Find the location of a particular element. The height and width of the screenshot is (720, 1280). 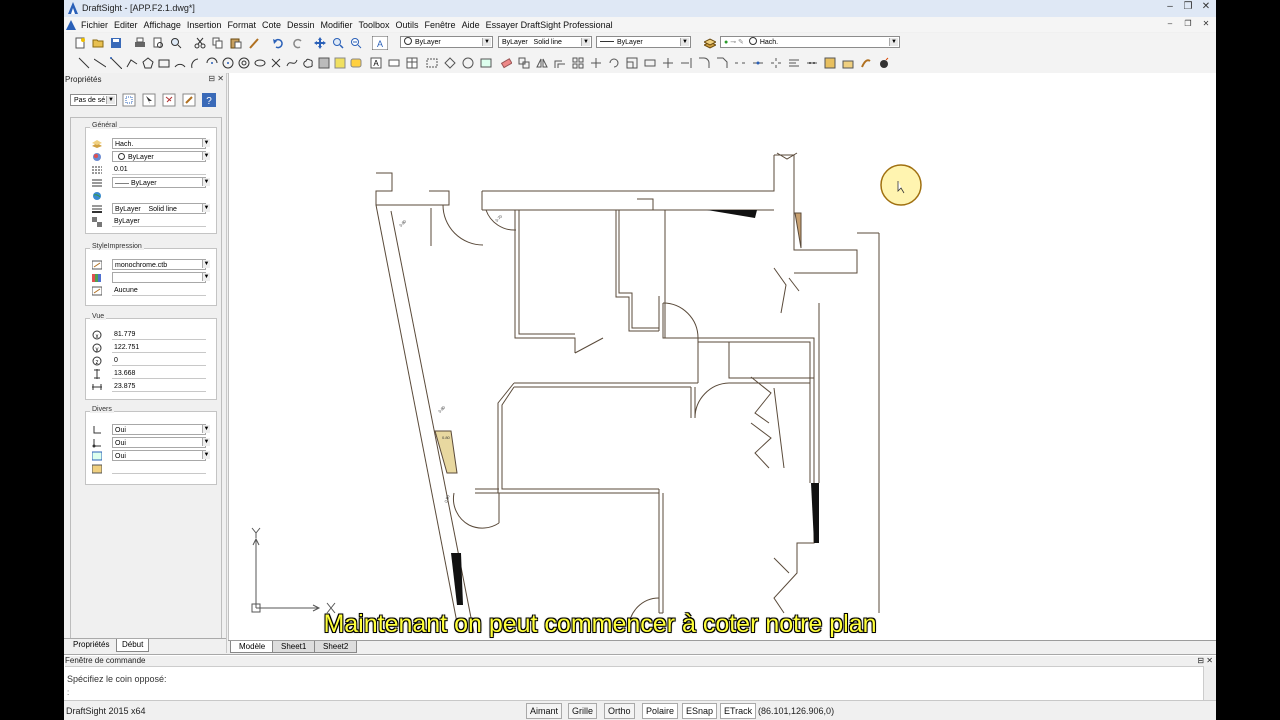

stretch-icon is located at coordinates (650, 63).